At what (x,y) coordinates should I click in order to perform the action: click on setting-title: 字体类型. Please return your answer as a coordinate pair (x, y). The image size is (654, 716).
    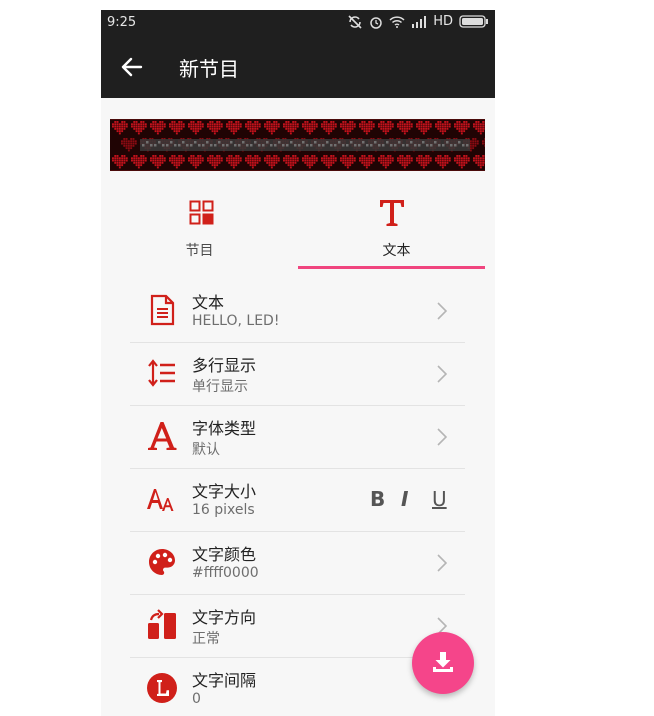
    Looking at the image, I should click on (224, 428).